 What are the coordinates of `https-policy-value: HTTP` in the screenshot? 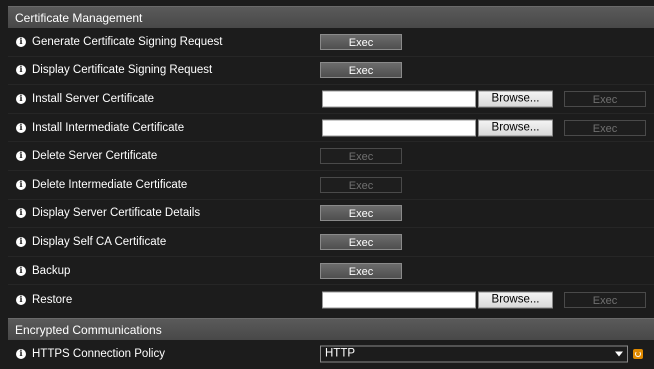 It's located at (340, 353).